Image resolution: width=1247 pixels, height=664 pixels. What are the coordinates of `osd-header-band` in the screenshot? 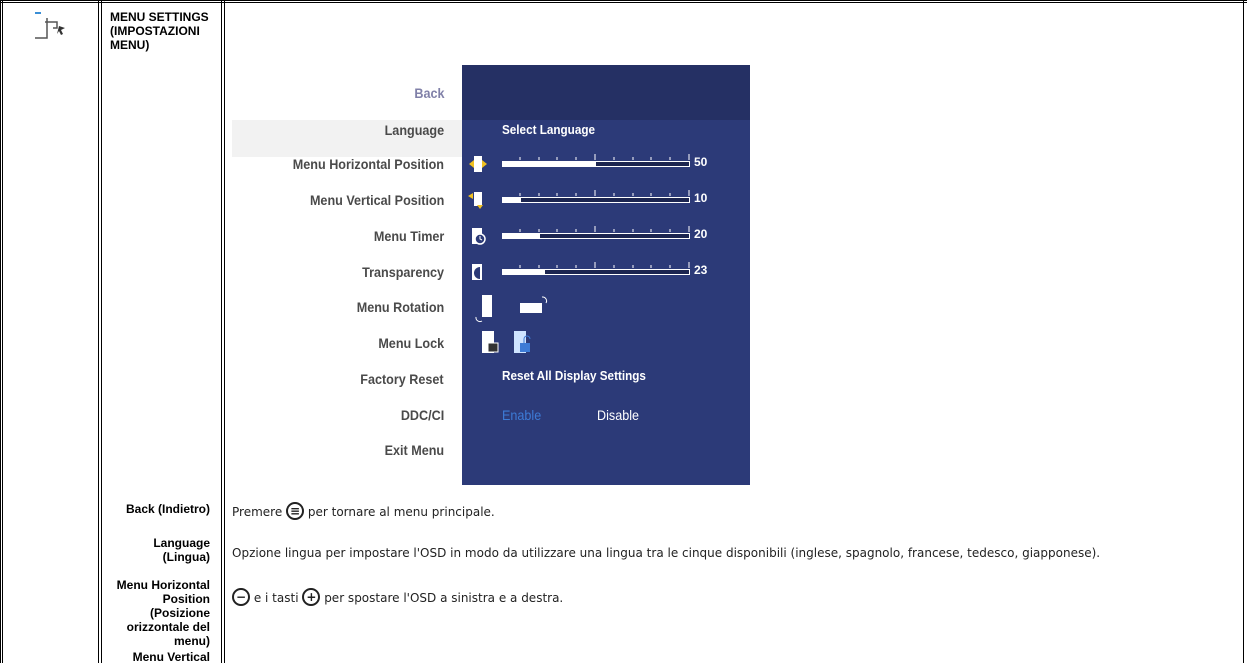 It's located at (606, 92).